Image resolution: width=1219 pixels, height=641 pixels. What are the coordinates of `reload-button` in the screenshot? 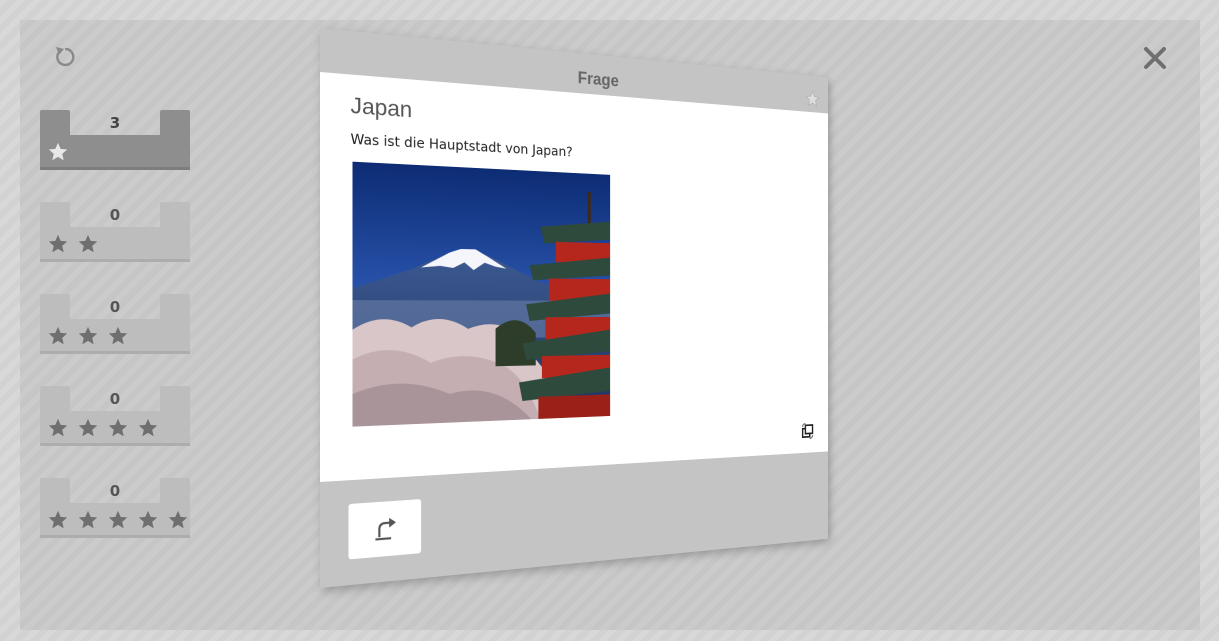 It's located at (66, 57).